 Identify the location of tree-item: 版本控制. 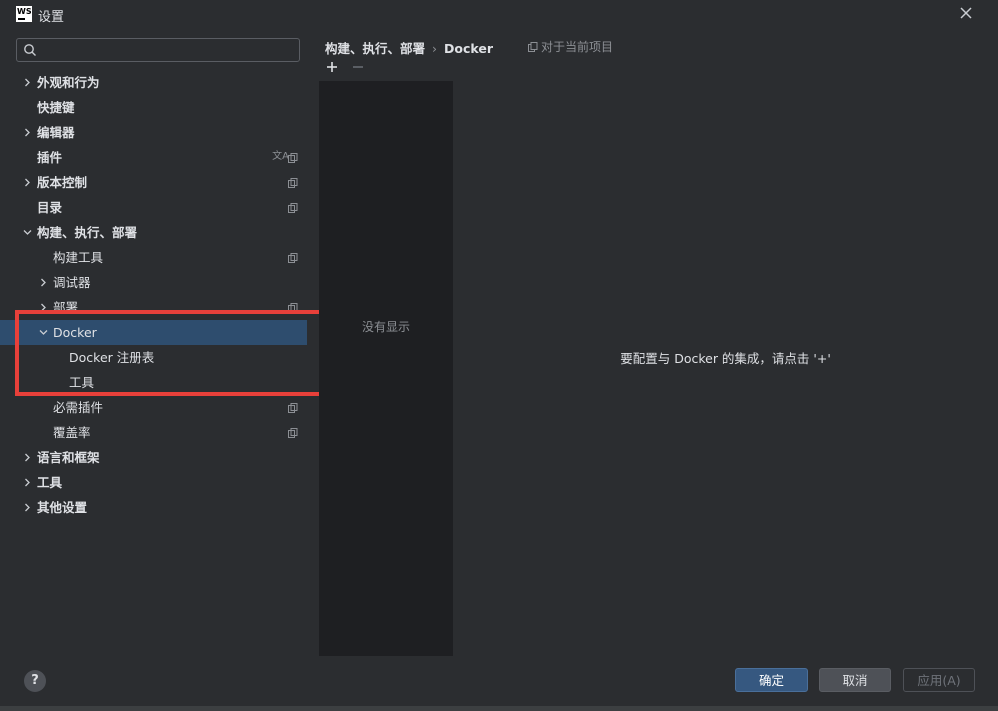
(153, 182).